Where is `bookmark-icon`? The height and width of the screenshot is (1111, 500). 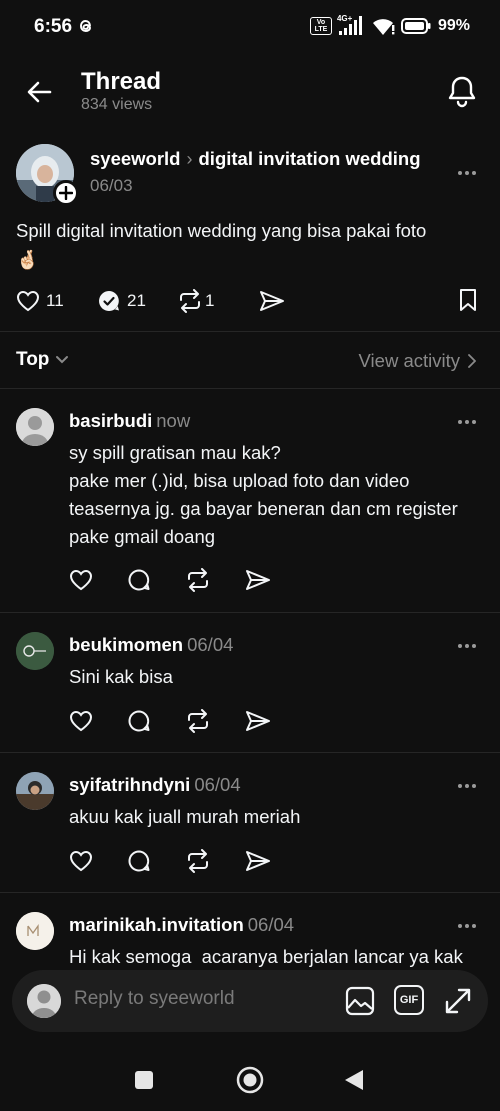 bookmark-icon is located at coordinates (468, 300).